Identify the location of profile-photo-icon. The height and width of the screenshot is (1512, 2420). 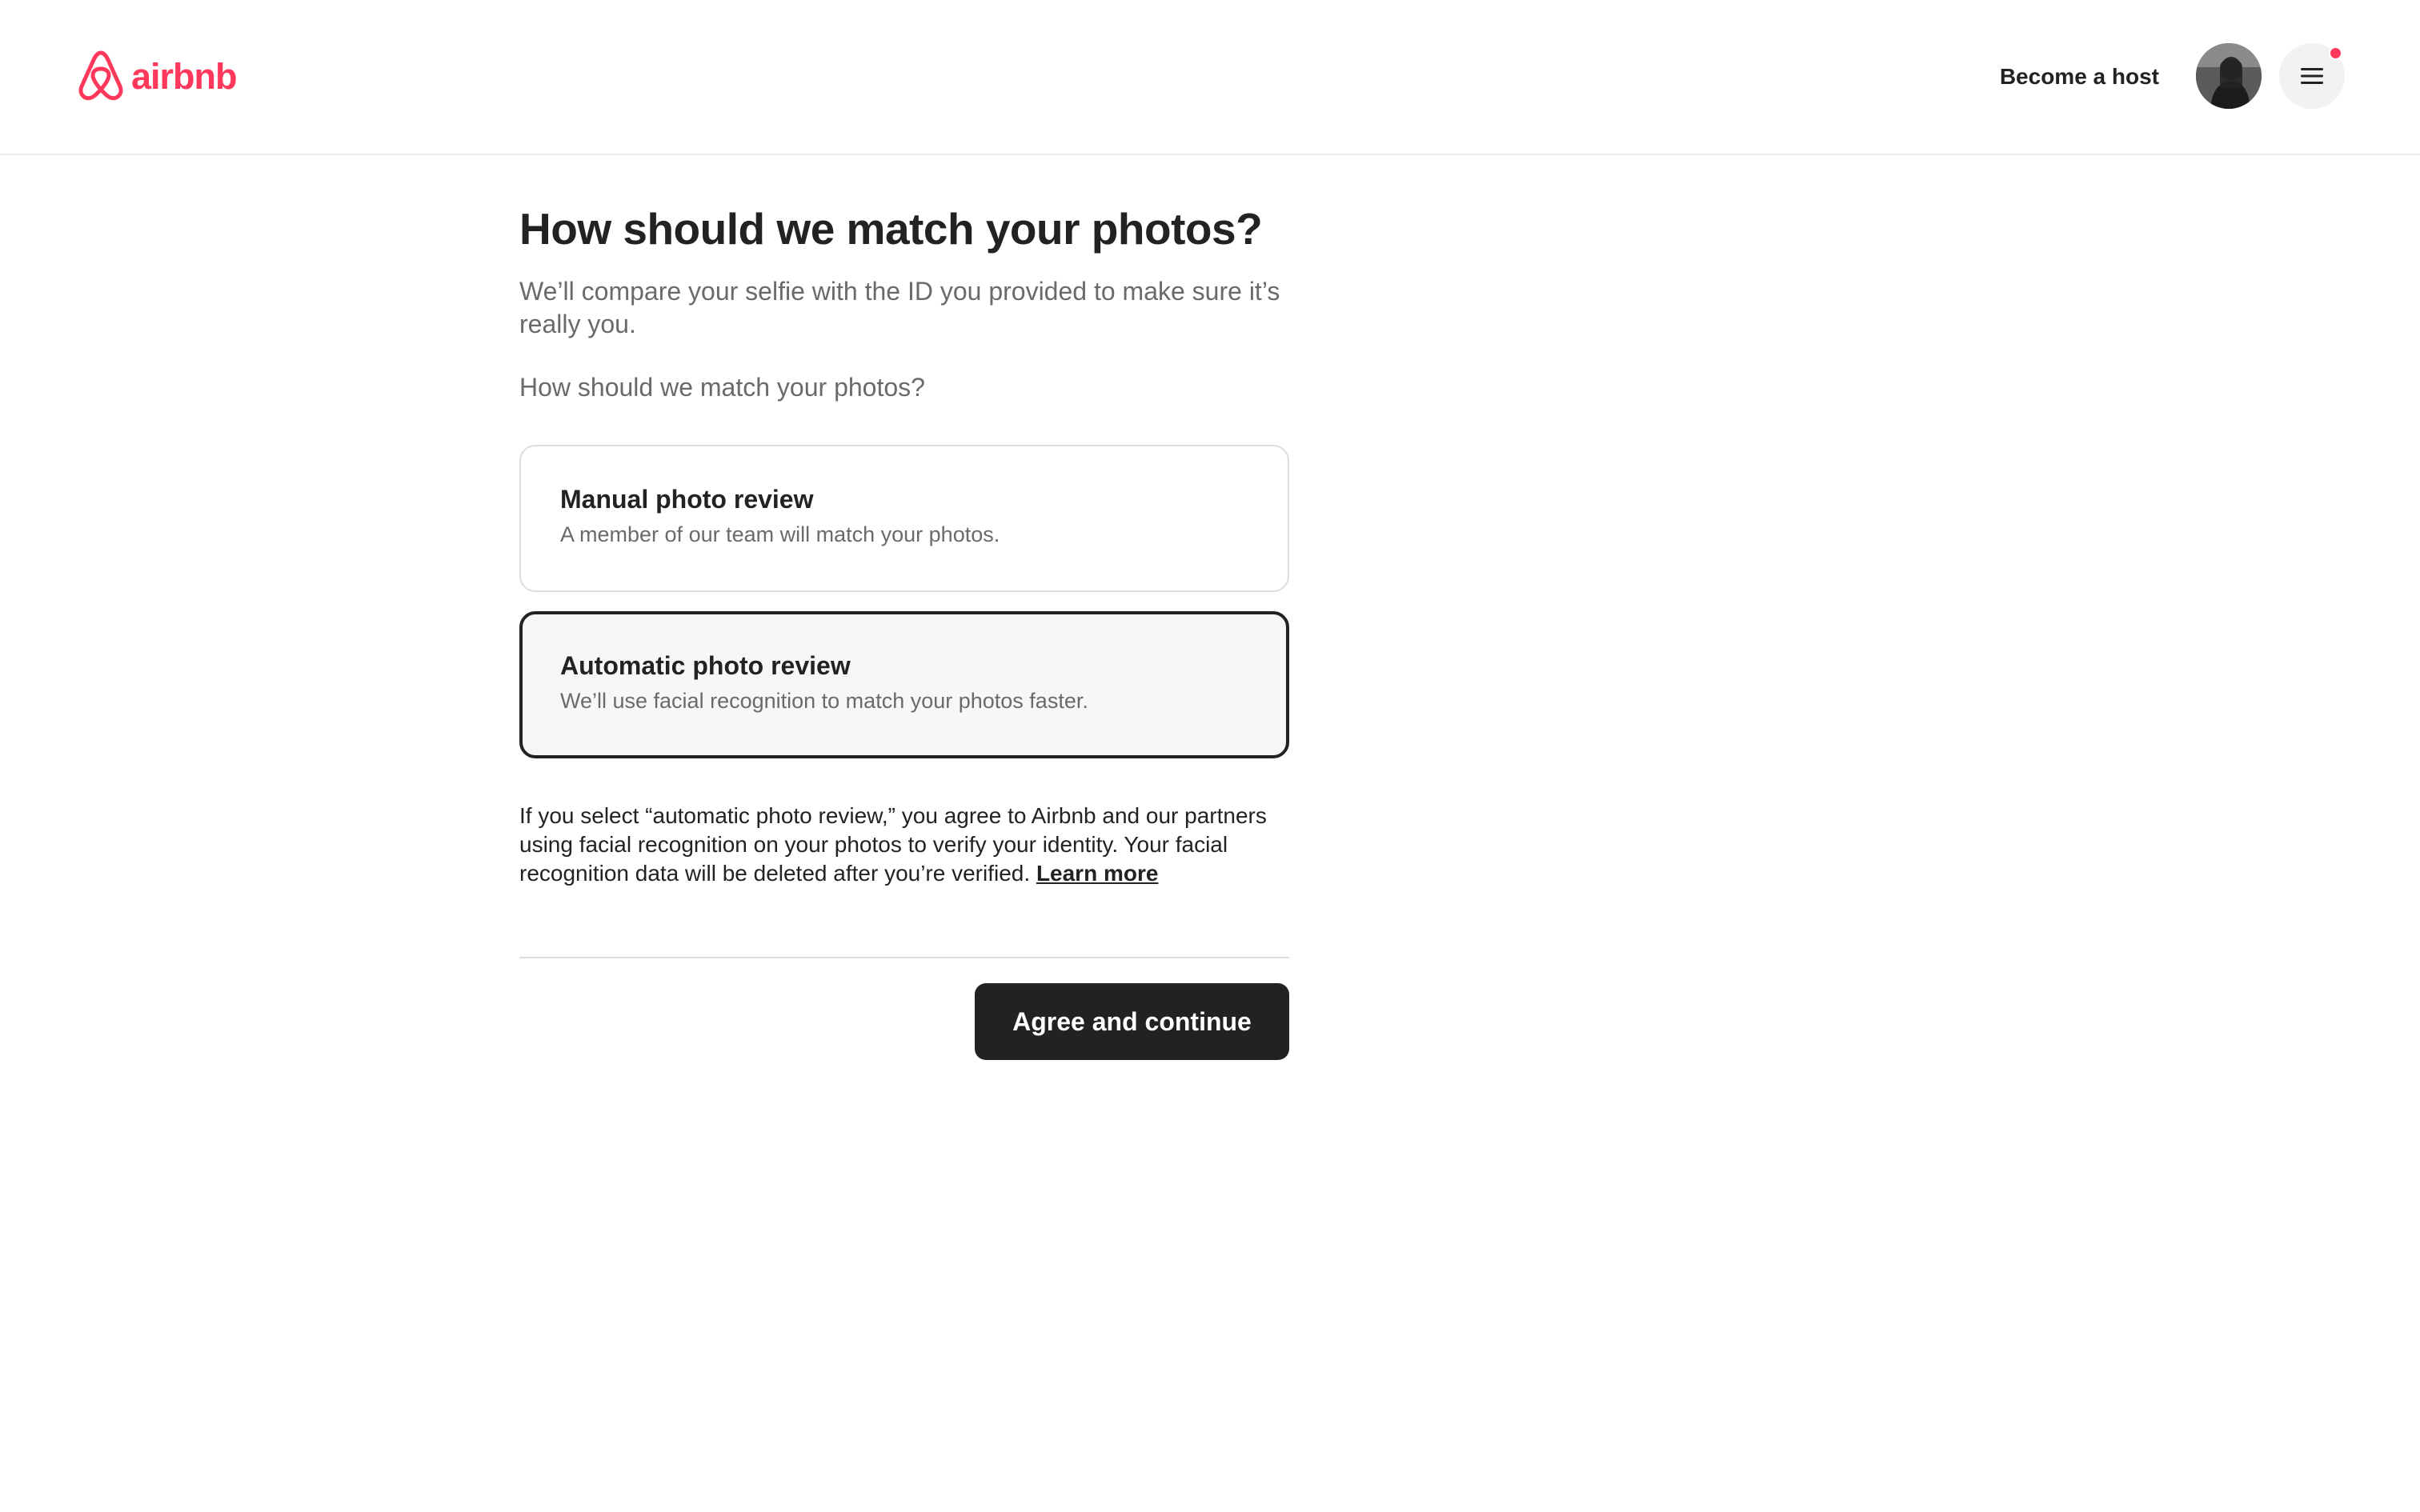
(2229, 76).